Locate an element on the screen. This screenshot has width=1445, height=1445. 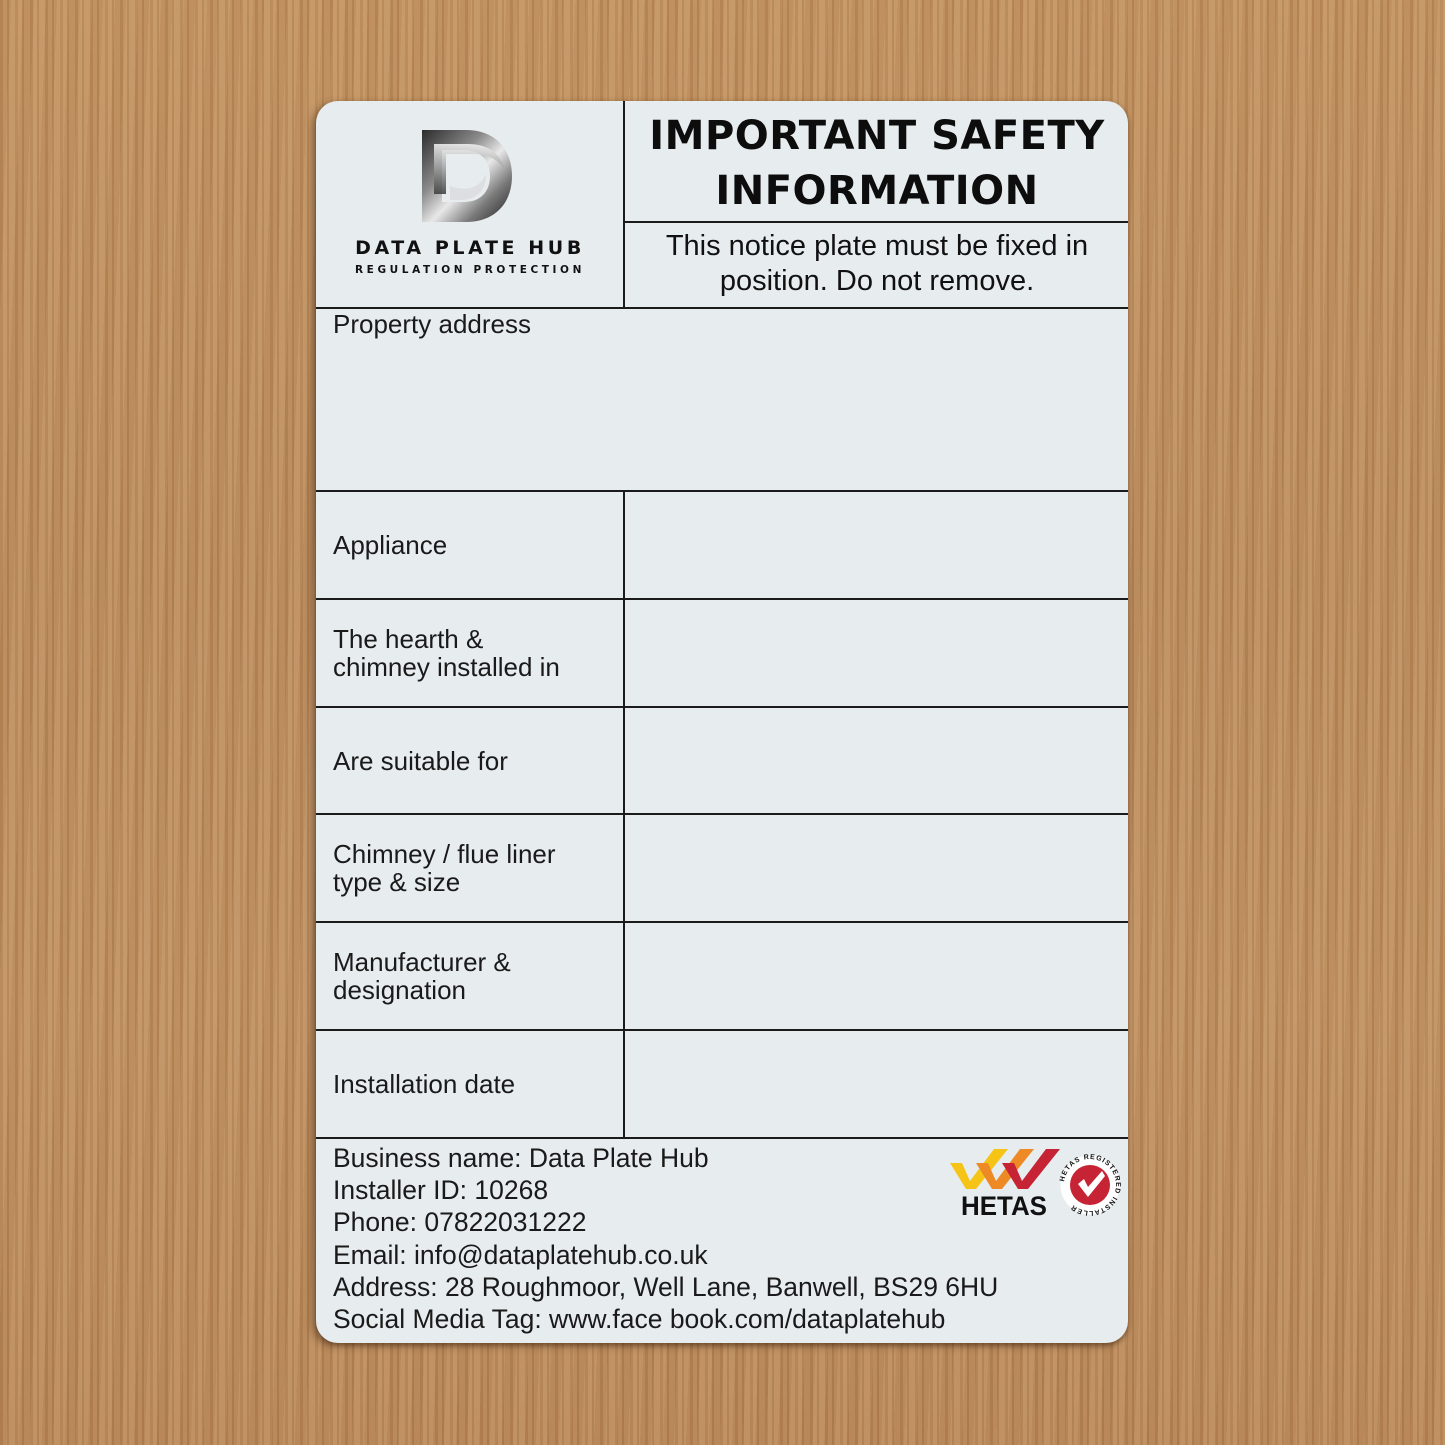
field-label-hearth-chimney: The hearth & chimney installed in is located at coordinates (478, 653).